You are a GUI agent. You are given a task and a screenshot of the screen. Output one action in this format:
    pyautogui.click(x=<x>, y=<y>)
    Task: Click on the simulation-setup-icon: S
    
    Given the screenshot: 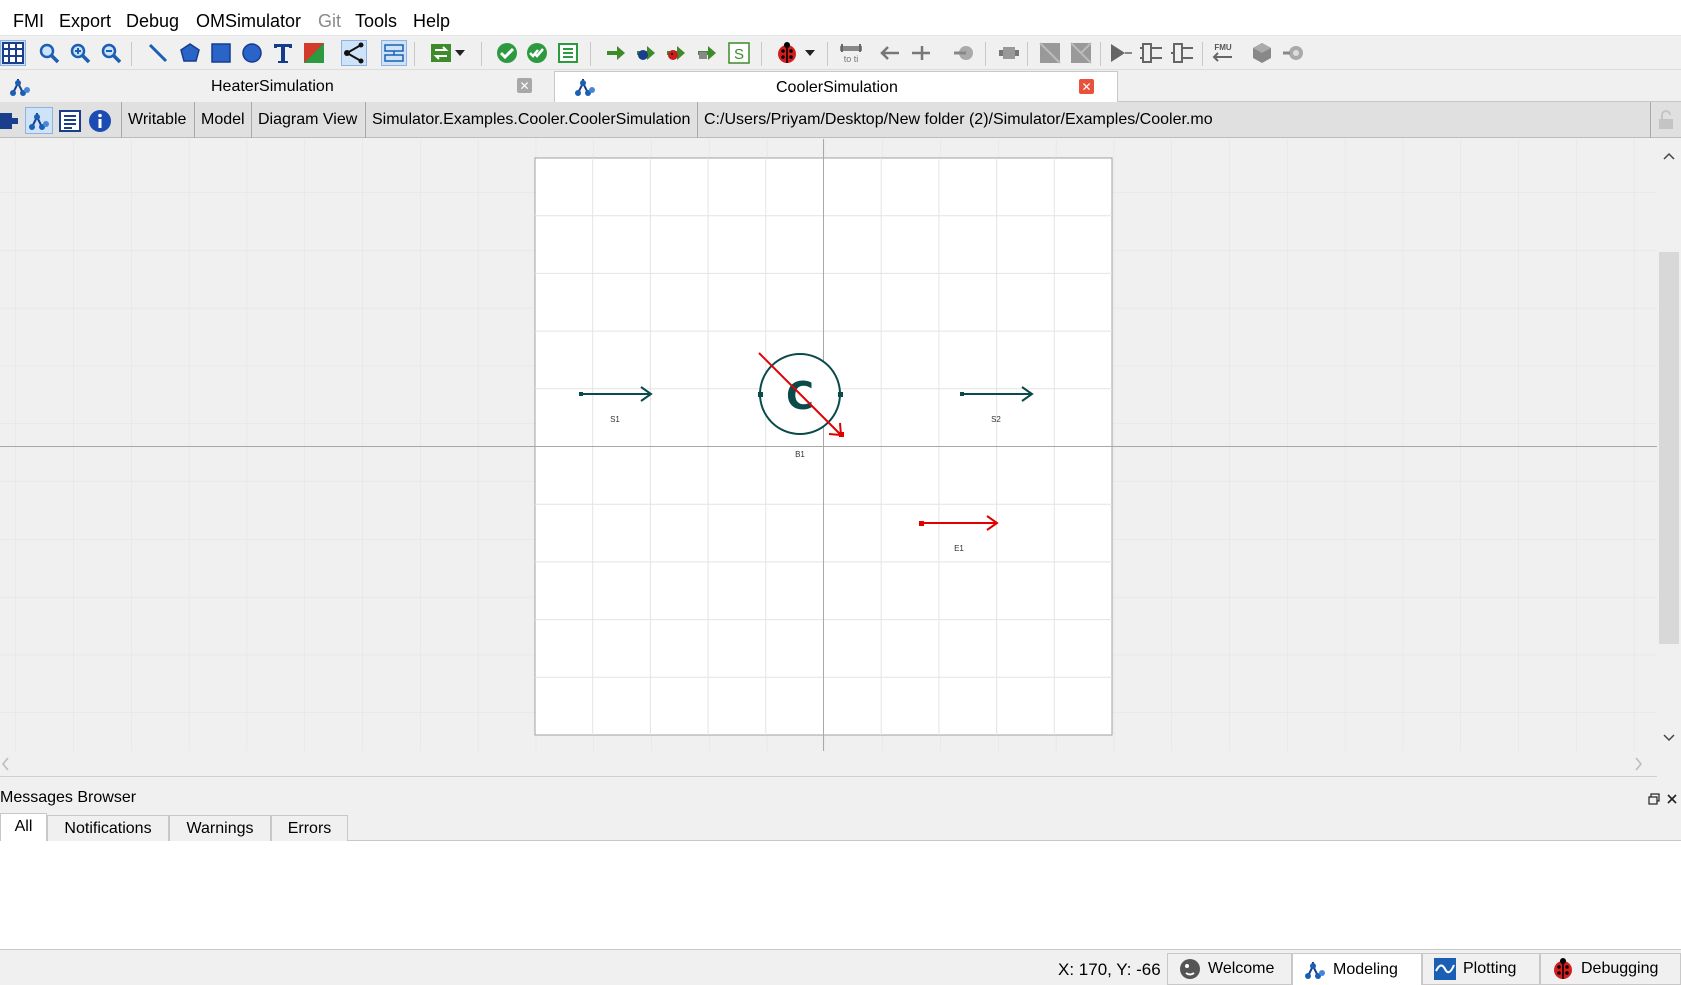 What is the action you would take?
    pyautogui.click(x=739, y=53)
    